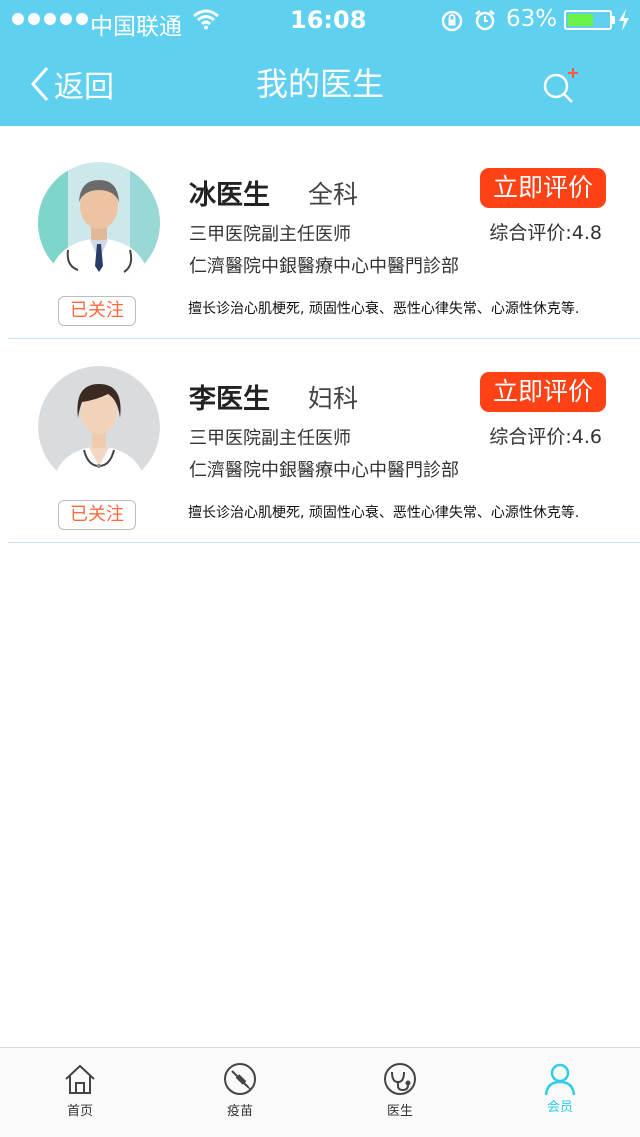 Image resolution: width=640 pixels, height=1137 pixels. What do you see at coordinates (206, 19) in the screenshot?
I see `wifi-icon` at bounding box center [206, 19].